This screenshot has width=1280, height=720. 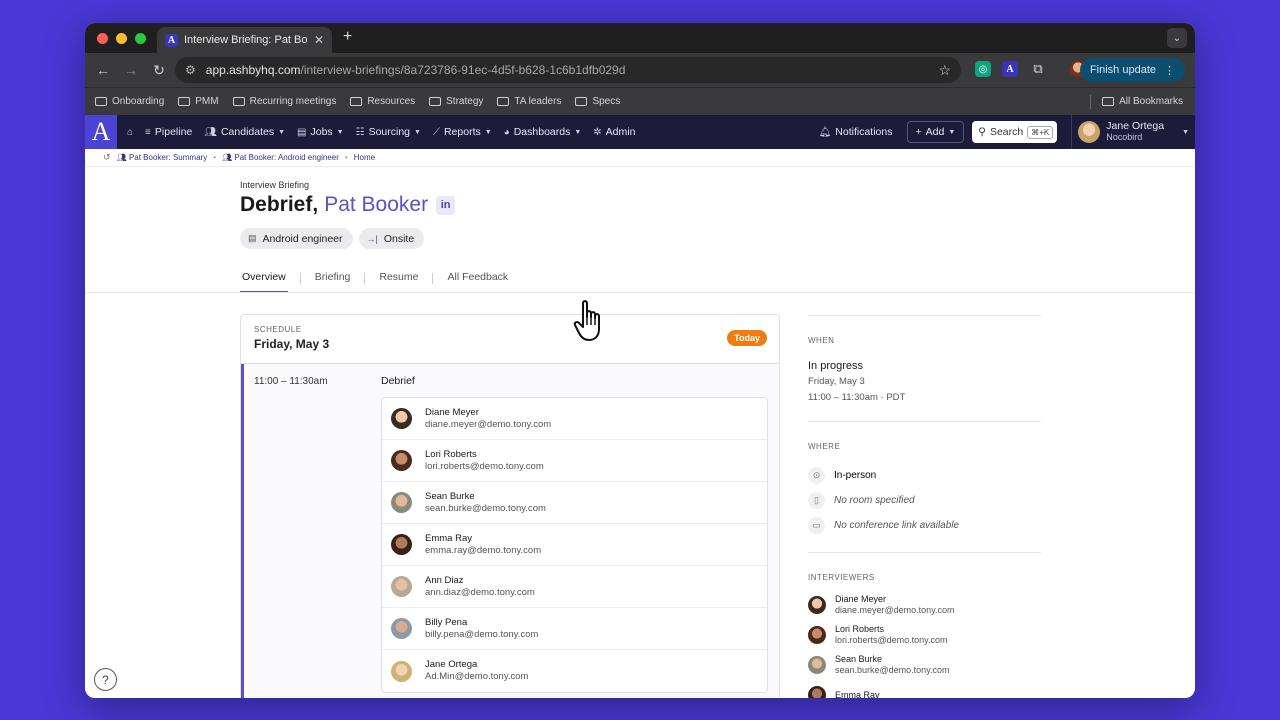 What do you see at coordinates (1006, 132) in the screenshot?
I see `search-label: Search` at bounding box center [1006, 132].